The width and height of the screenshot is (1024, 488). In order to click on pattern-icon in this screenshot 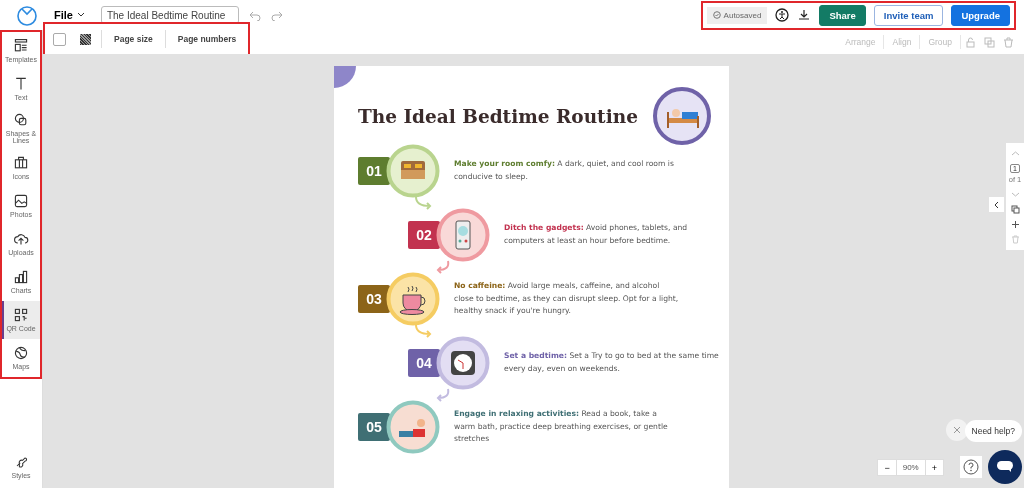, I will do `click(85, 39)`.